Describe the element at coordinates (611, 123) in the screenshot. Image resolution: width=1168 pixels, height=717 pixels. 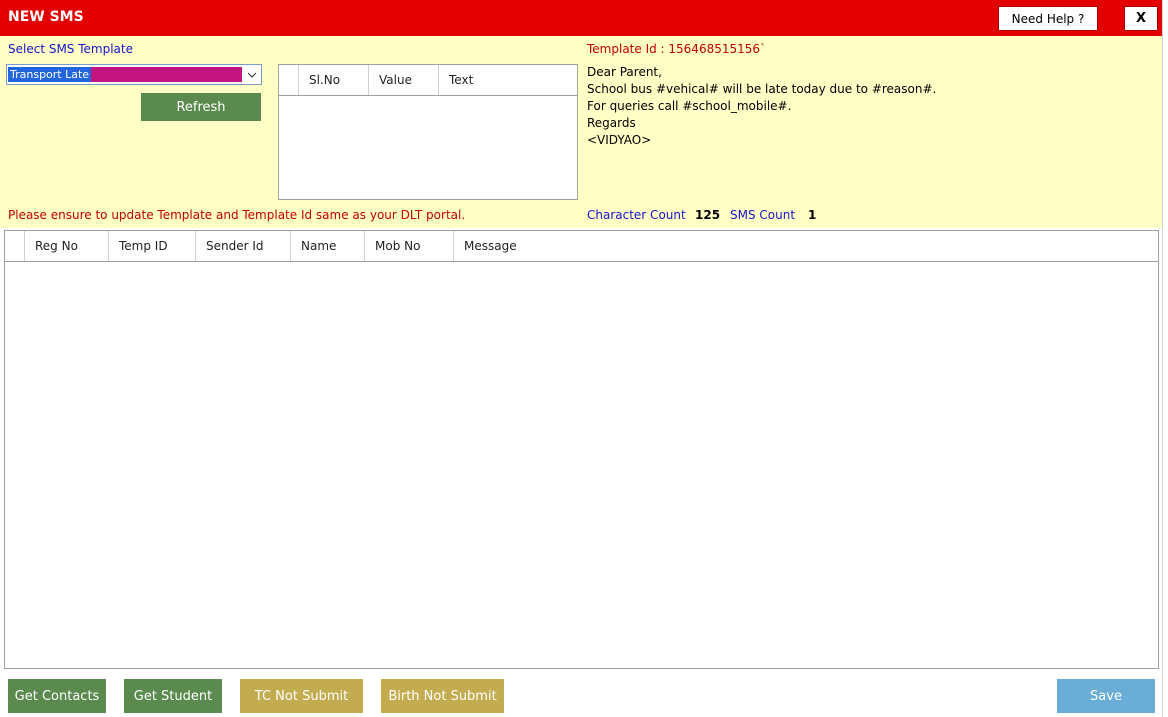
I see `message-line: Regards` at that location.